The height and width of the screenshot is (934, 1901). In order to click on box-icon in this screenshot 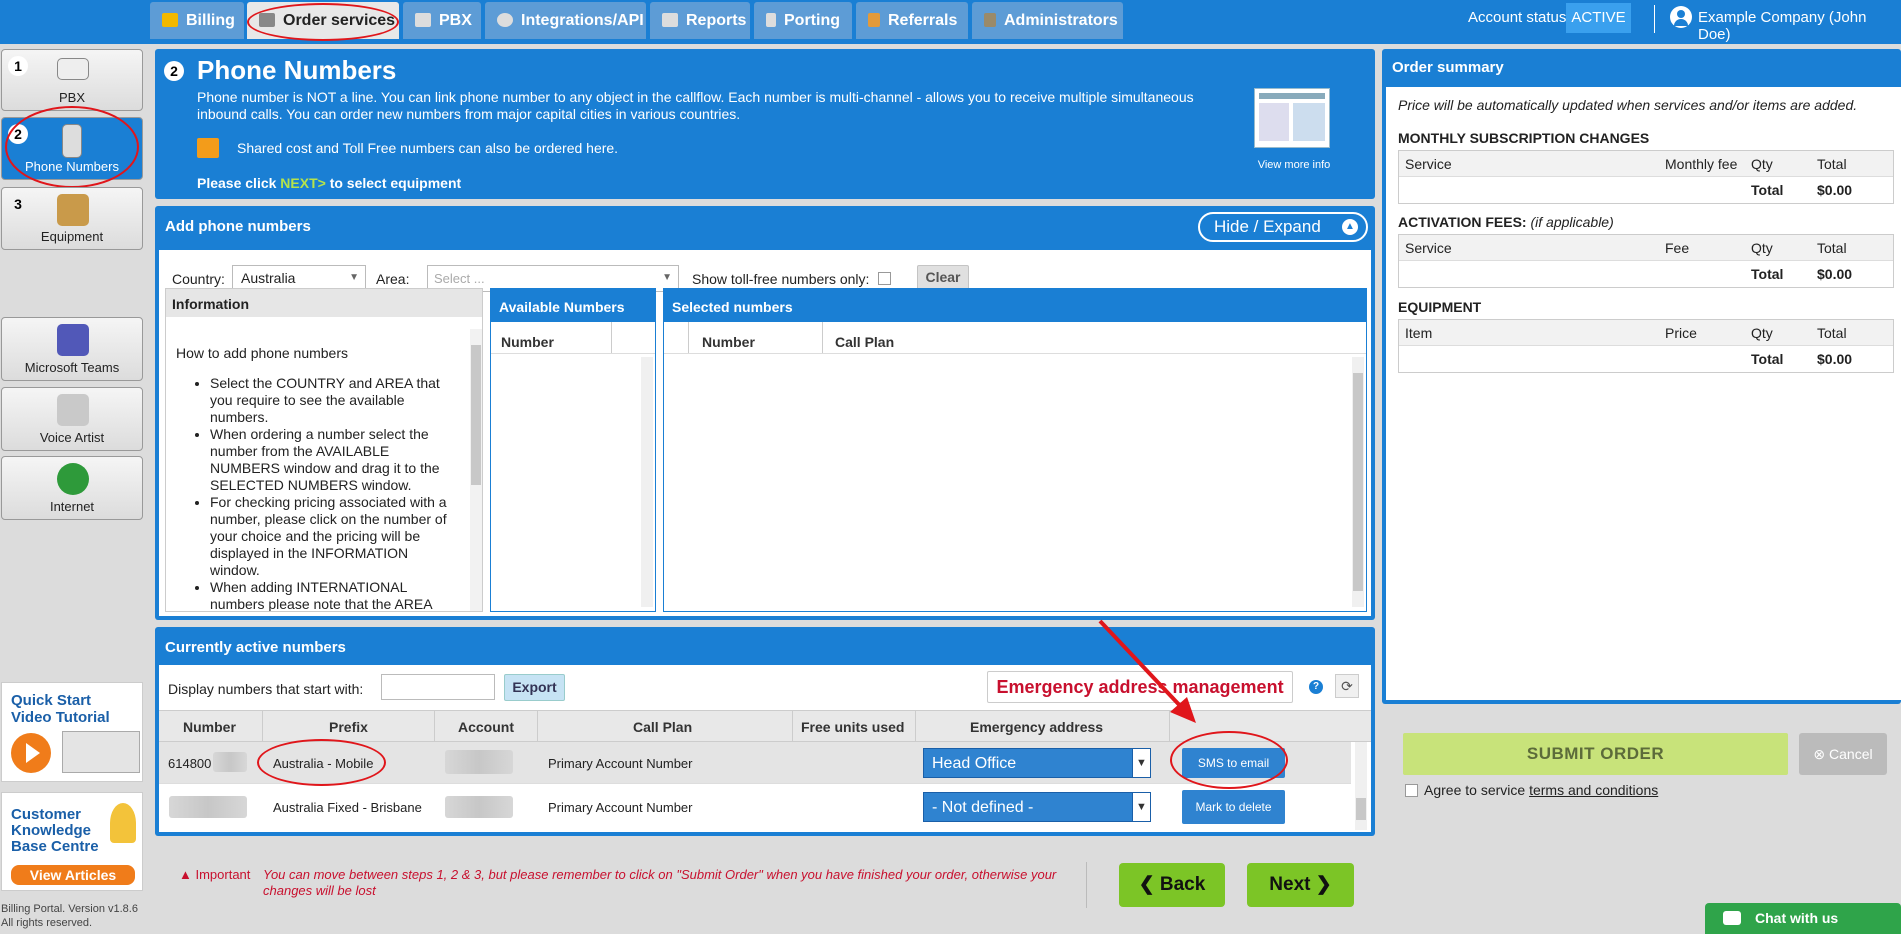, I will do `click(73, 210)`.